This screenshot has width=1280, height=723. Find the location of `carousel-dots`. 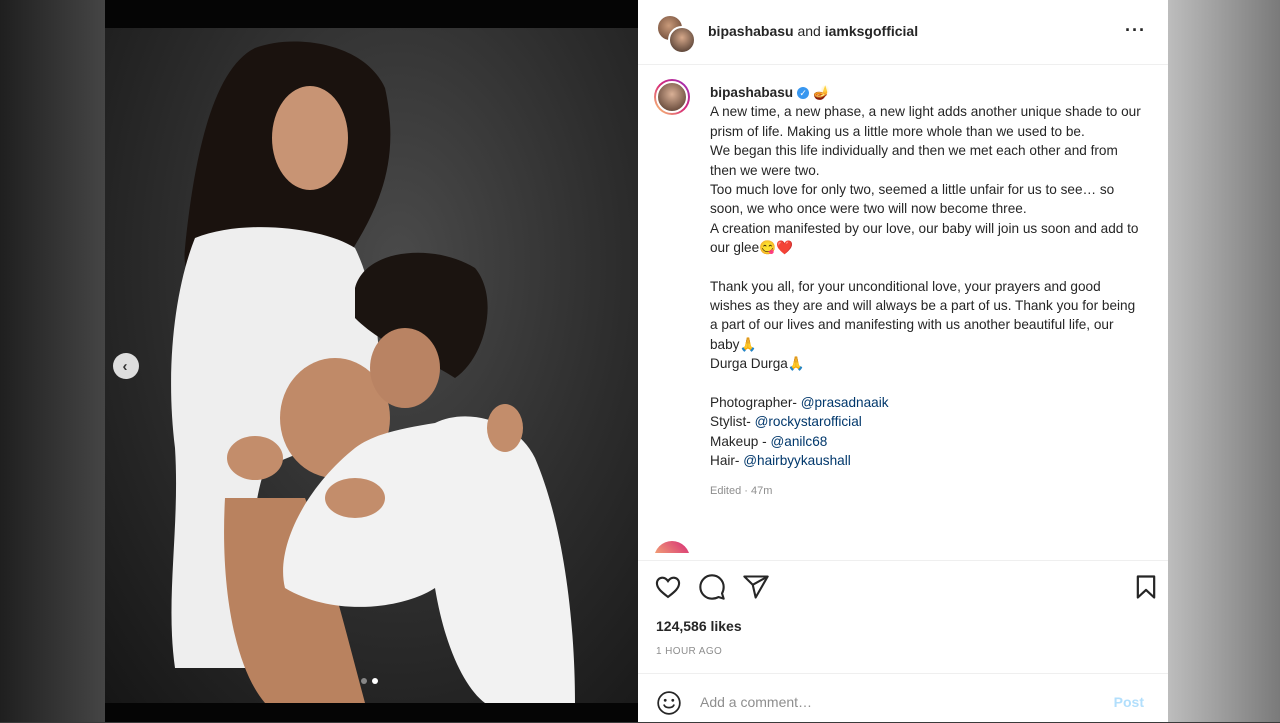

carousel-dots is located at coordinates (369, 681).